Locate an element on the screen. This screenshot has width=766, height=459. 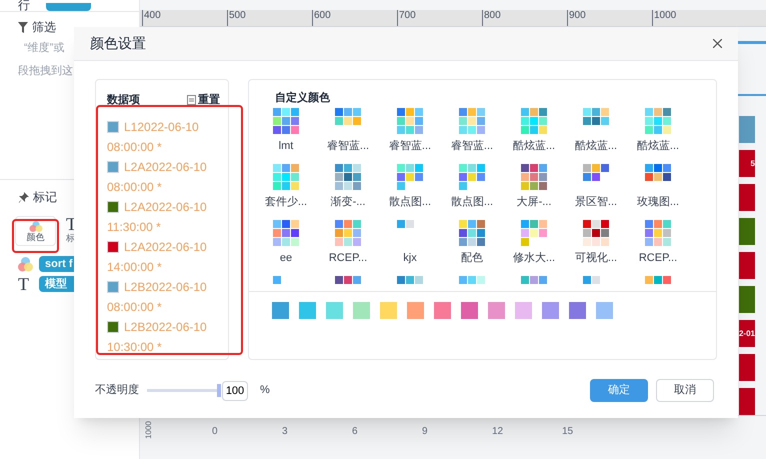
ruler-label: 500 is located at coordinates (269, 18).